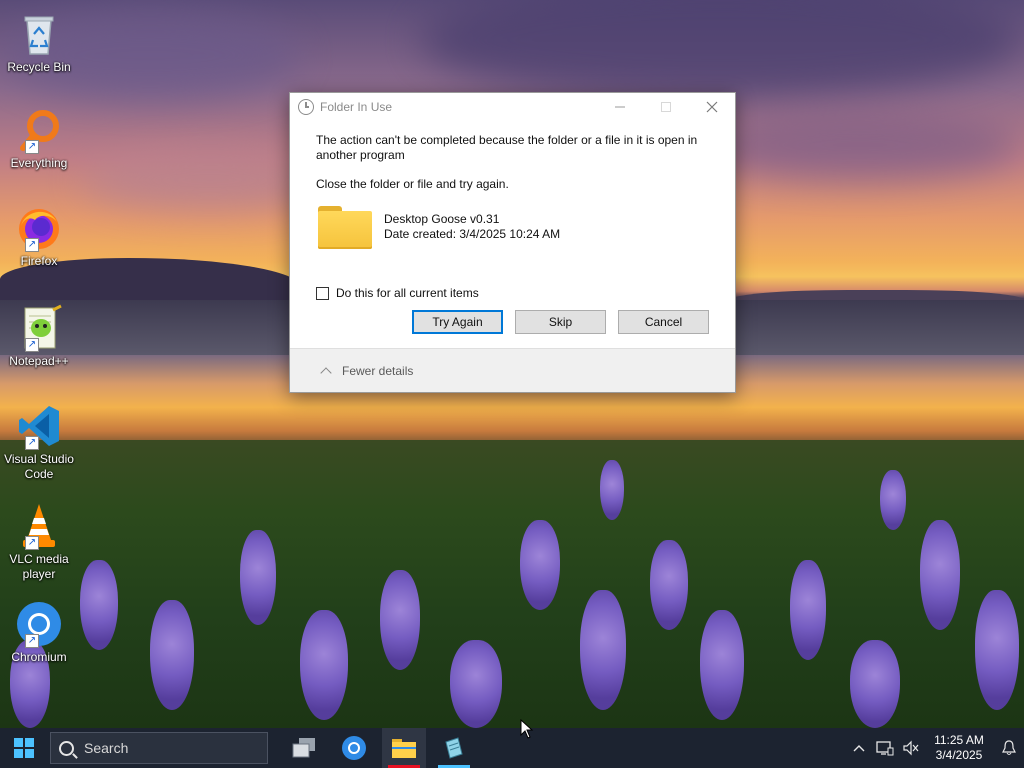 The width and height of the screenshot is (1024, 768). I want to click on desktop-icon-label: Recycle Bin, so click(39, 67).